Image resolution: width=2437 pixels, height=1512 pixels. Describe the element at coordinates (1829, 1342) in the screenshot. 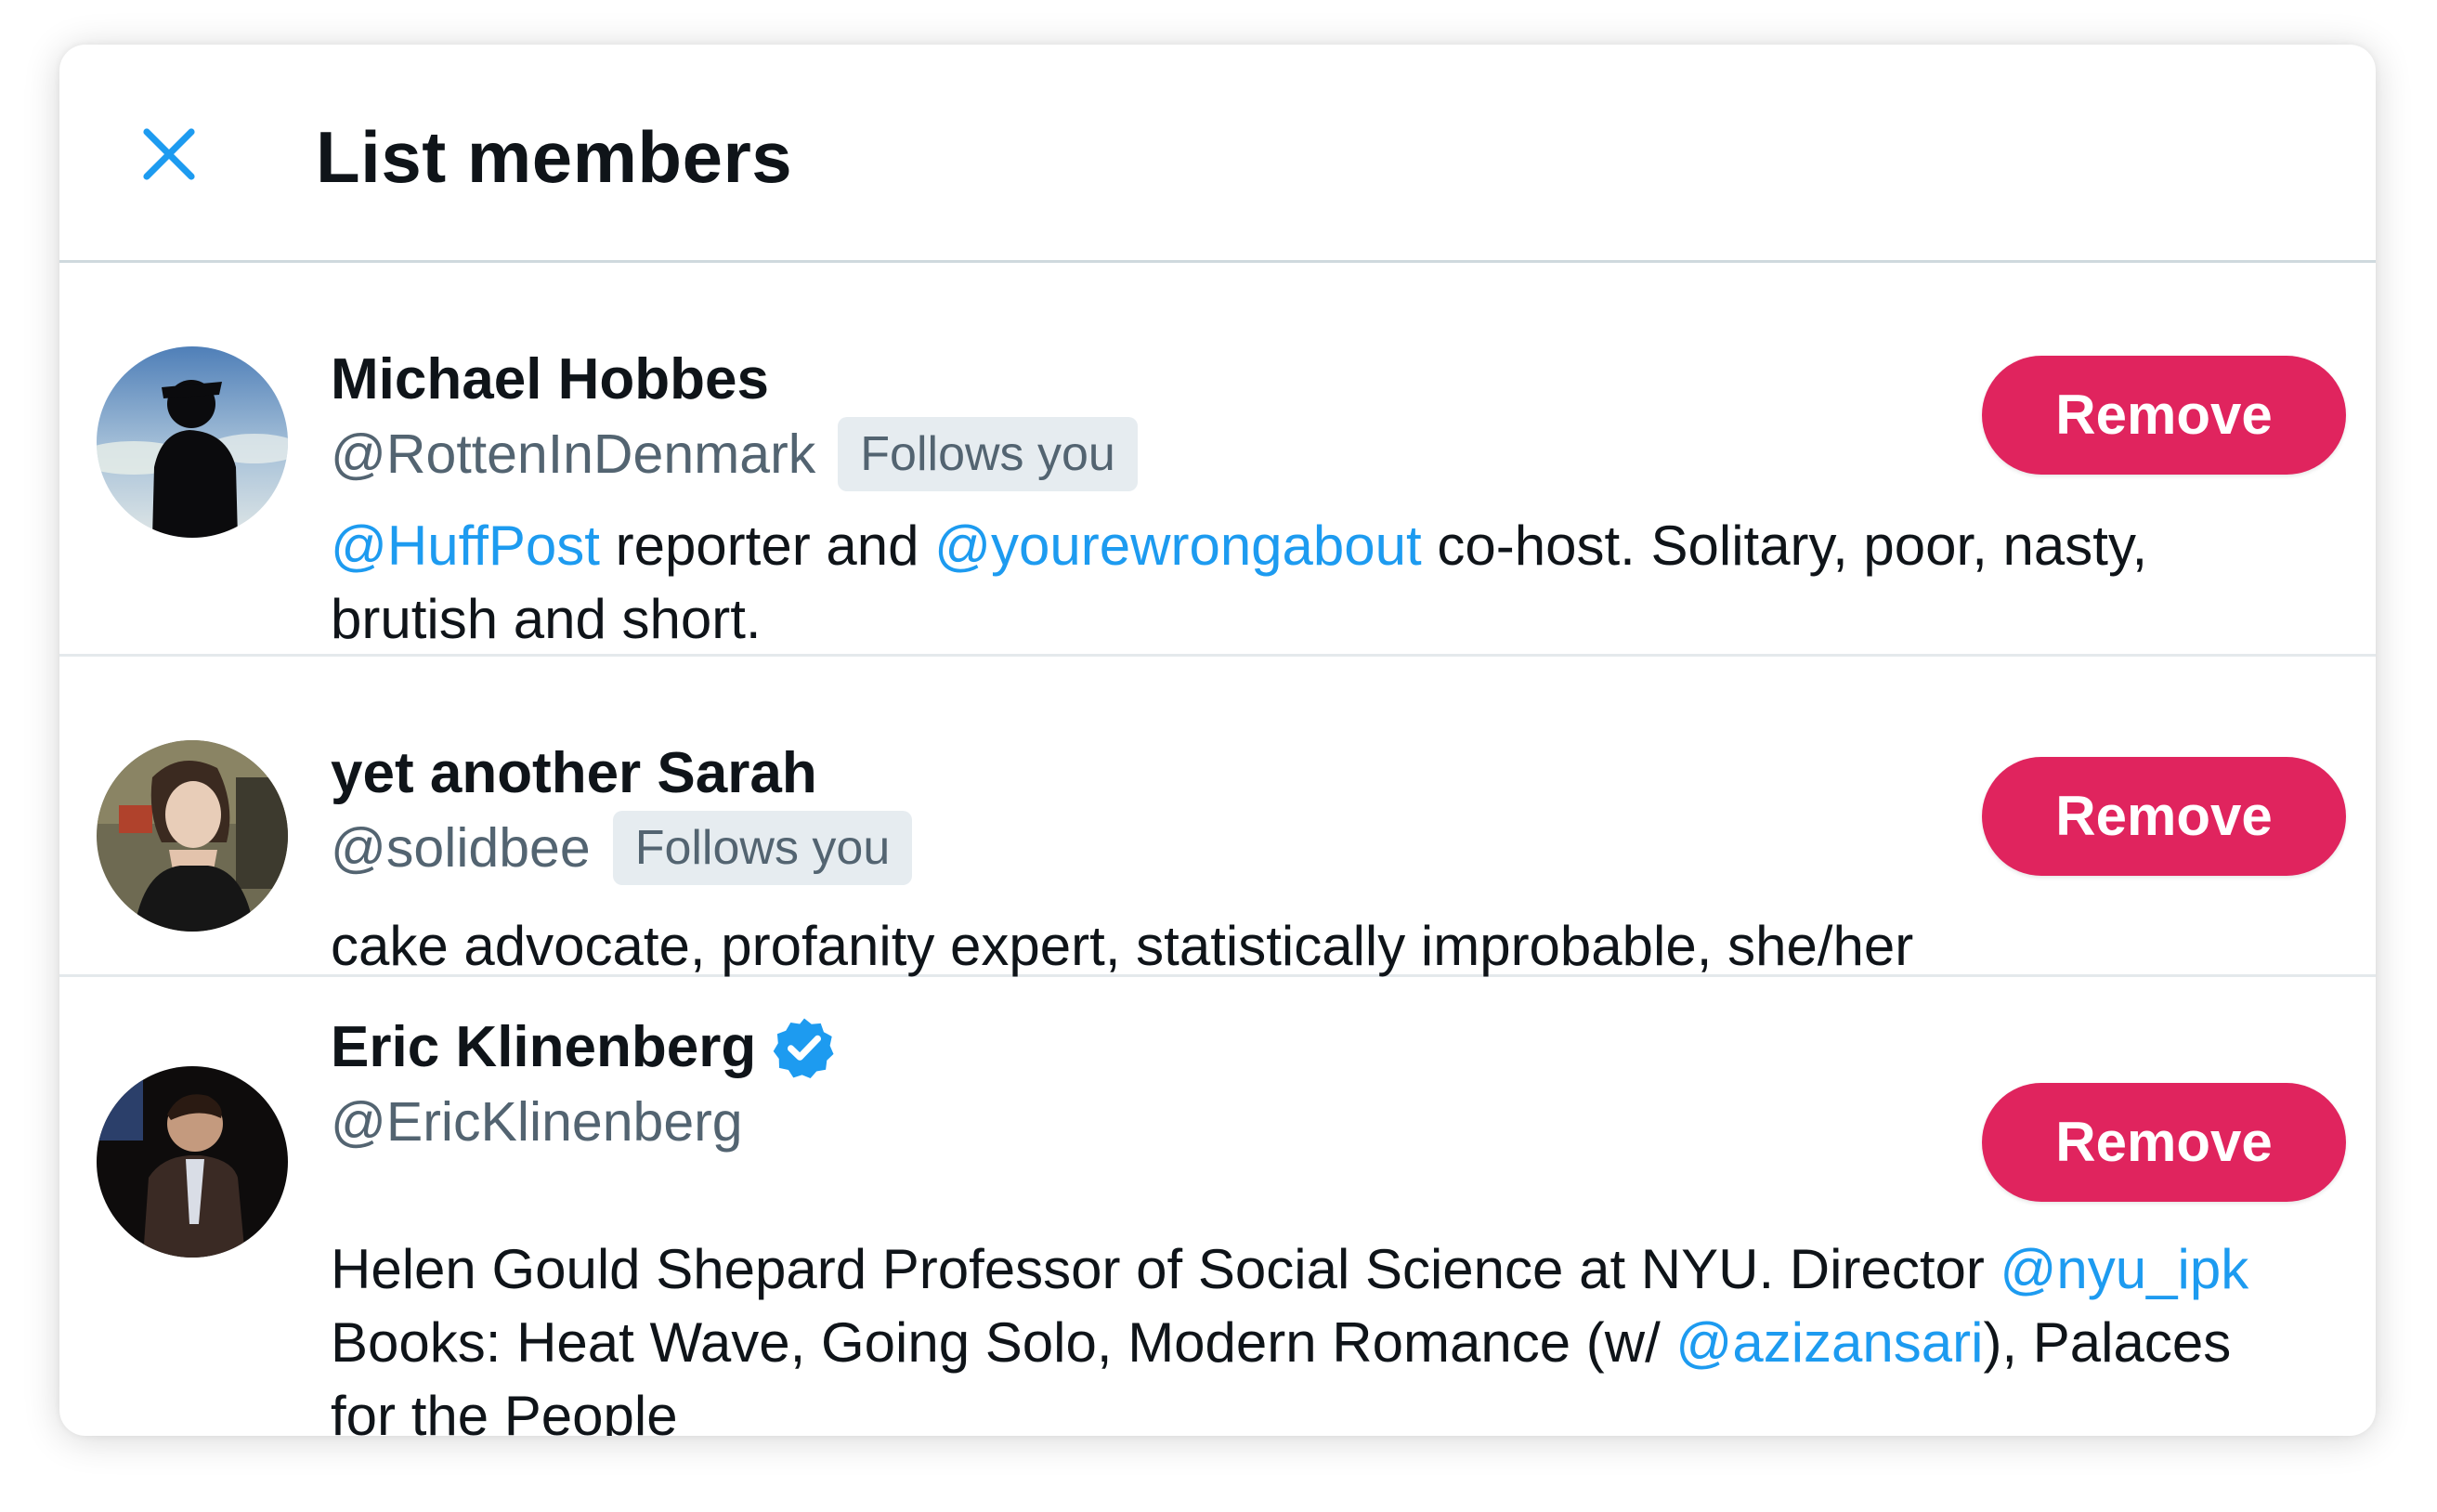

I see `mention-link: @azizansari` at that location.